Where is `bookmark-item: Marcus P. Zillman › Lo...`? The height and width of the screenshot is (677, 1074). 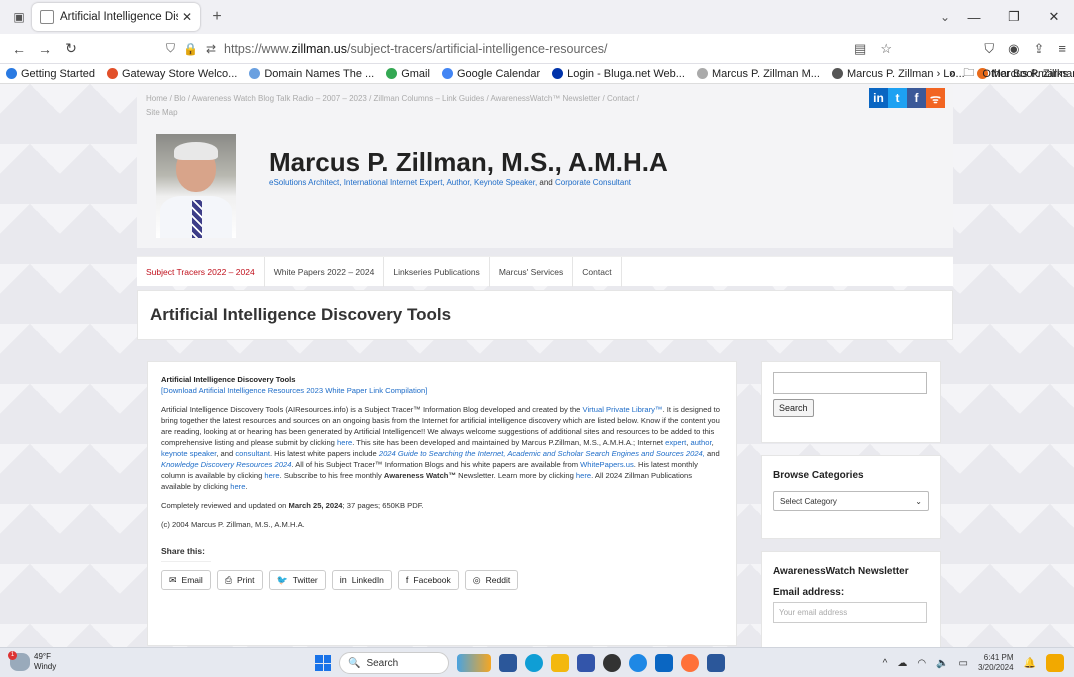
bookmark-item: Marcus P. Zillman › Lo... is located at coordinates (898, 74).